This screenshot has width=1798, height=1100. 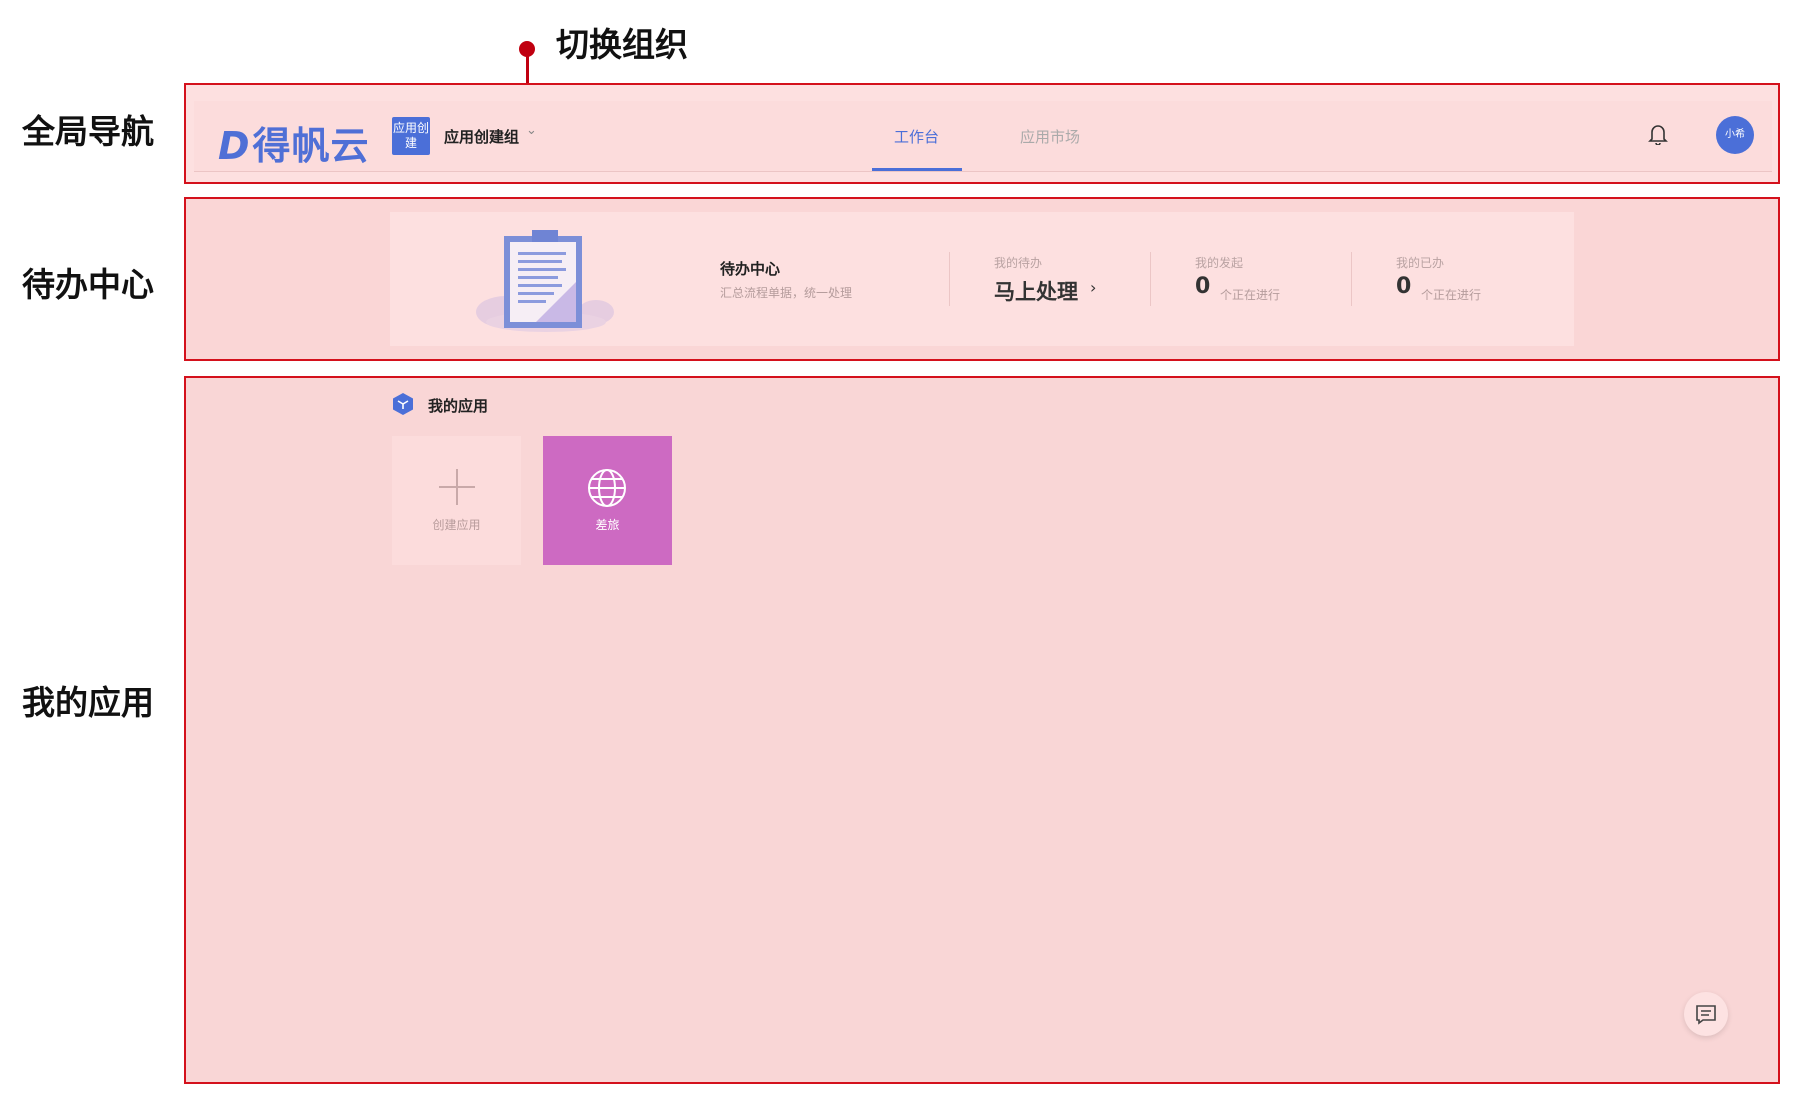 What do you see at coordinates (1202, 286) in the screenshot?
I see `initiated-count: 0` at bounding box center [1202, 286].